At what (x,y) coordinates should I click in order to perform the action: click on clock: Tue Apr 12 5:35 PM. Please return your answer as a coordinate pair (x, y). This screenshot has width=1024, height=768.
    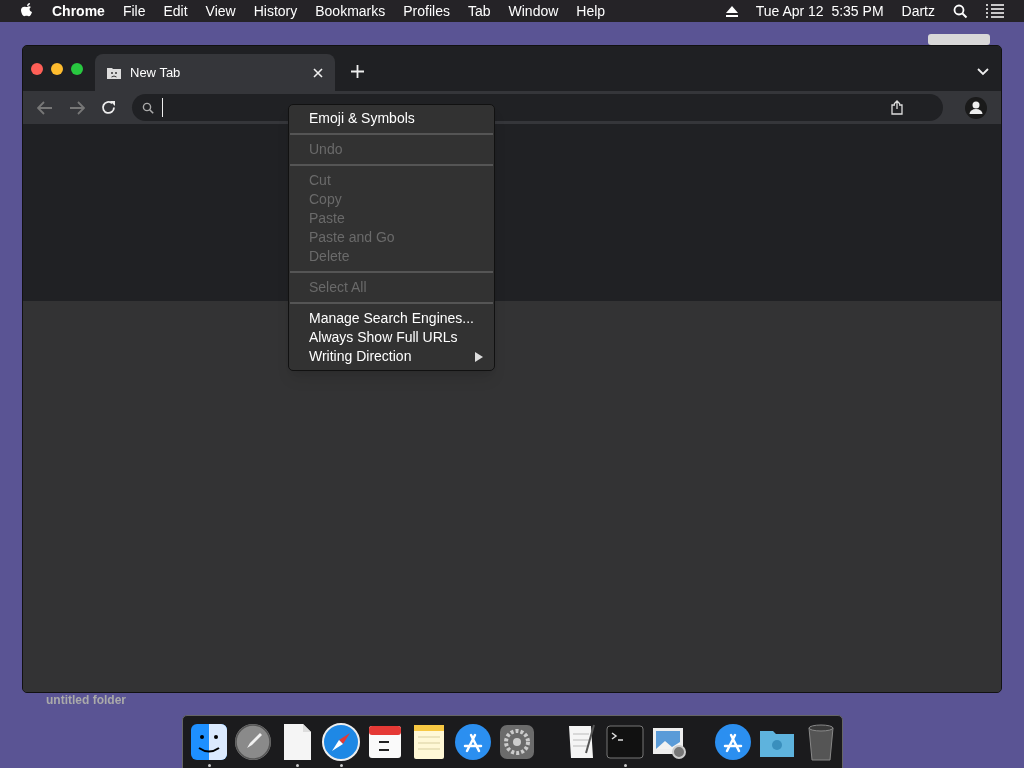
    Looking at the image, I should click on (819, 11).